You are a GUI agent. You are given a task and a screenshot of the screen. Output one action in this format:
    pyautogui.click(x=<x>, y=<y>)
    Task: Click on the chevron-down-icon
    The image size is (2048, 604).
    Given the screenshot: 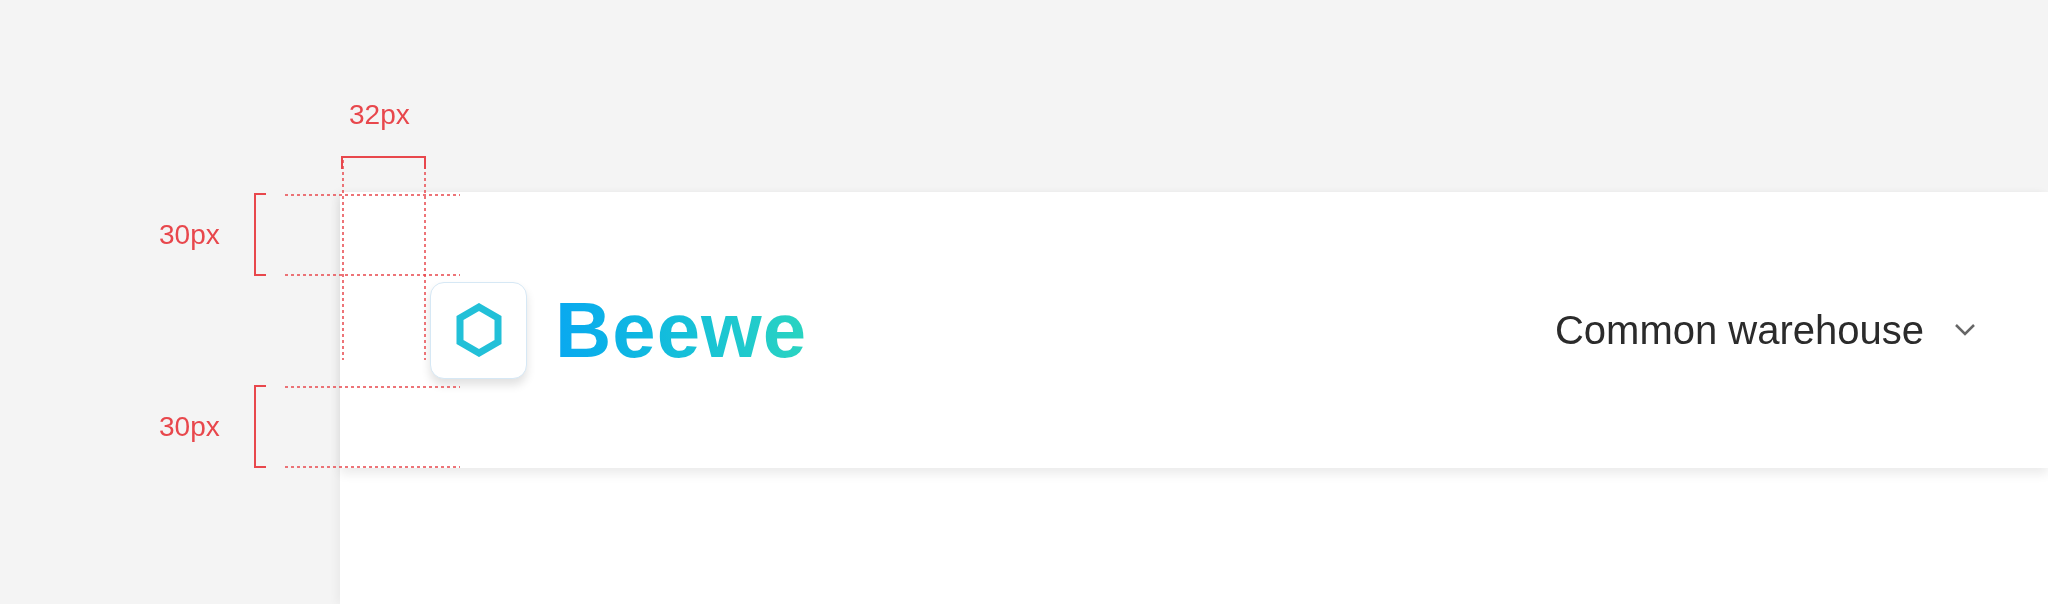 What is the action you would take?
    pyautogui.click(x=1965, y=330)
    